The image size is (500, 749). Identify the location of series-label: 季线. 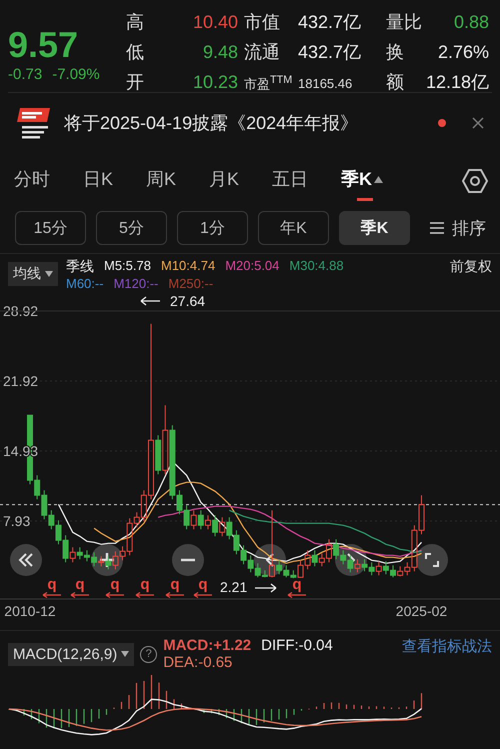
(80, 267).